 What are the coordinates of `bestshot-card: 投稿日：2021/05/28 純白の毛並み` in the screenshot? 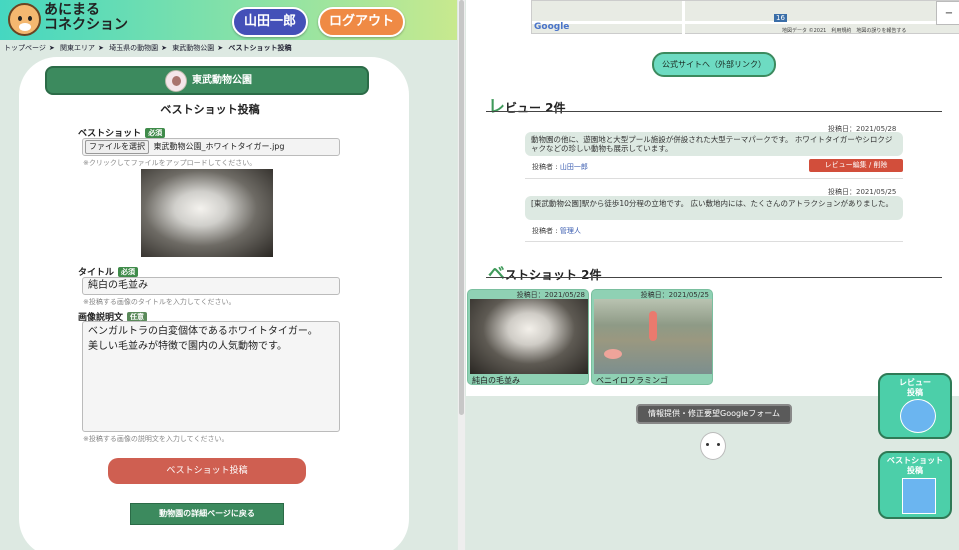 It's located at (528, 337).